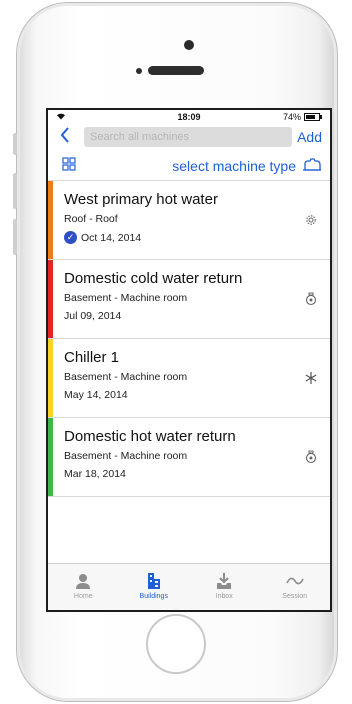 Image resolution: width=352 pixels, height=704 pixels. I want to click on volume-up-button, so click(15, 191).